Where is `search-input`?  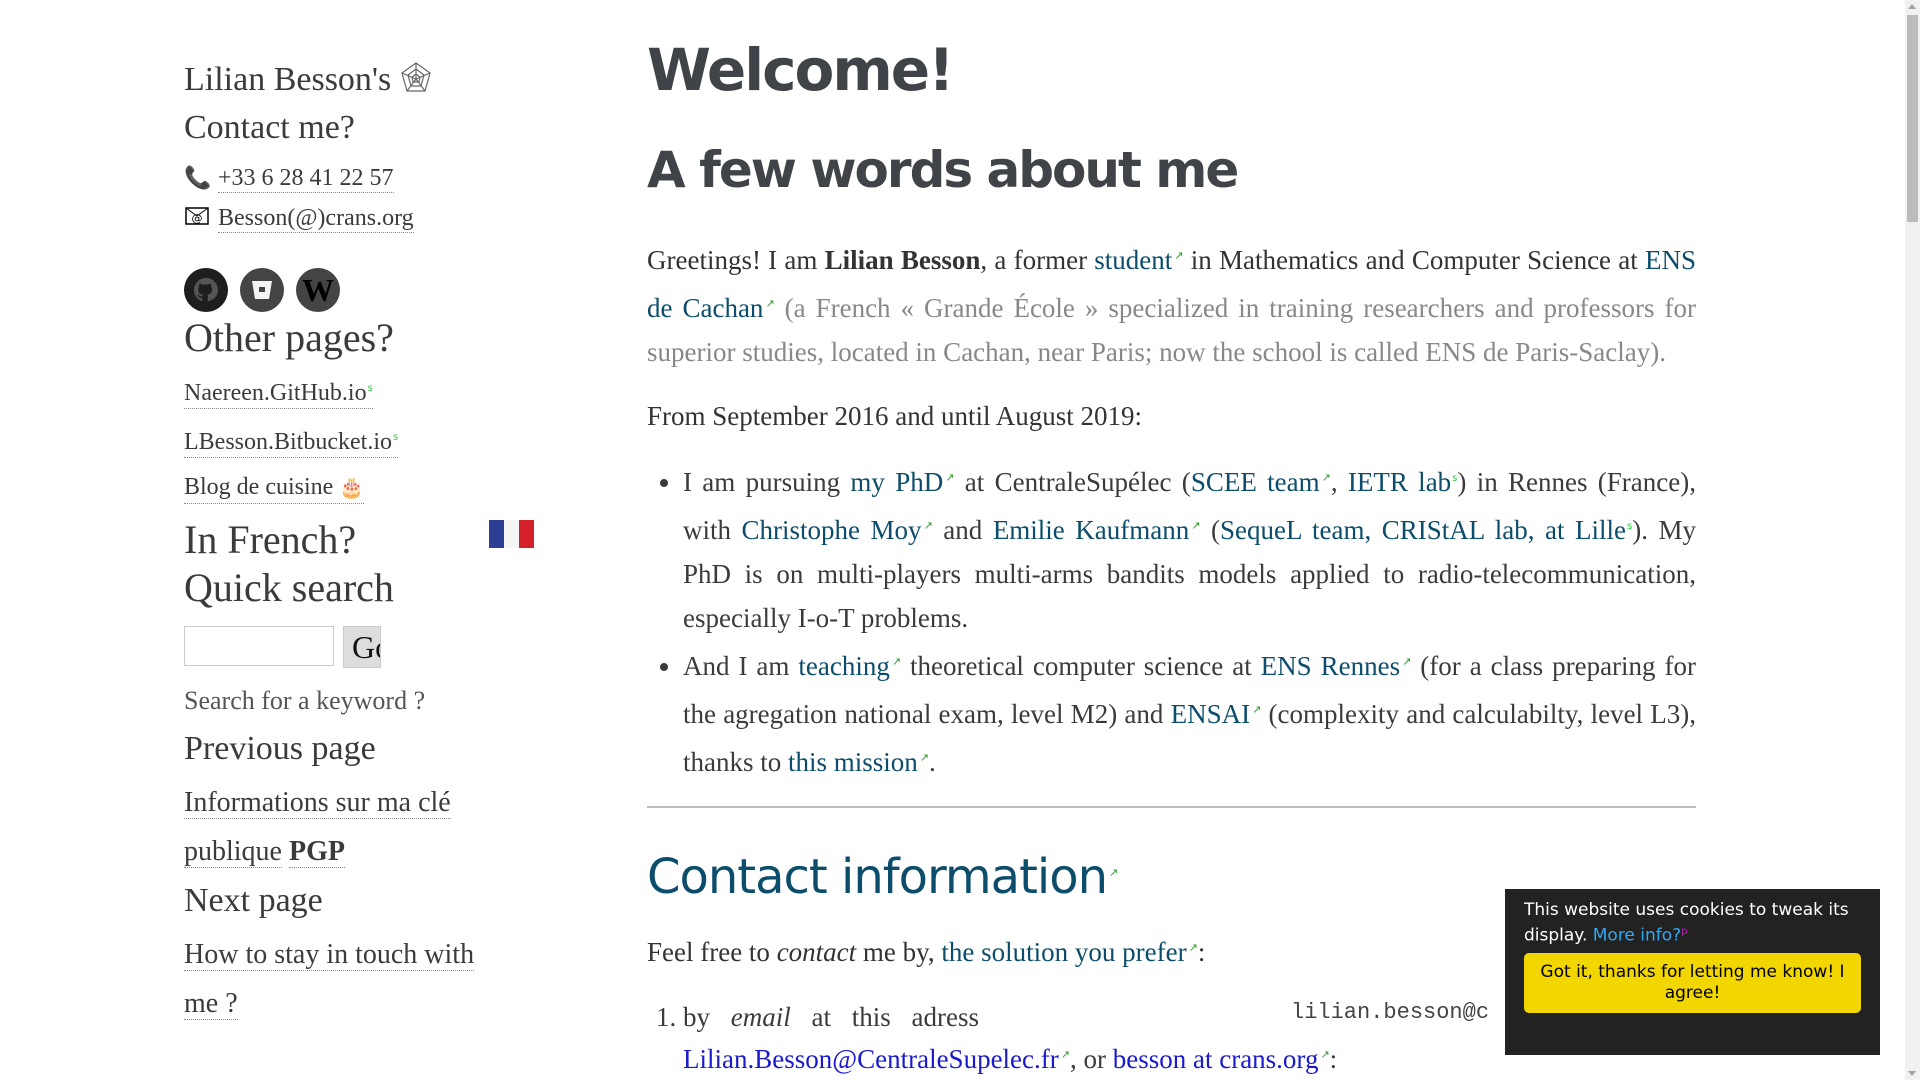 search-input is located at coordinates (259, 646).